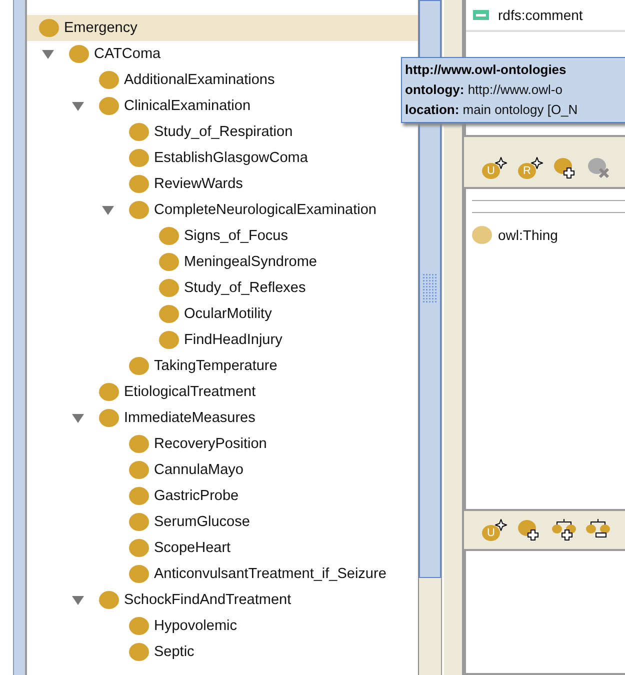  I want to click on tree-item: OcularMotility, so click(149, 314).